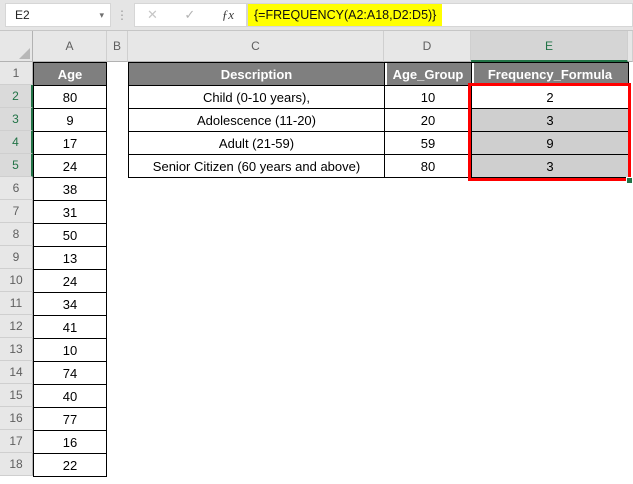 The width and height of the screenshot is (633, 484). Describe the element at coordinates (16, 188) in the screenshot. I see `row-header-6: 6` at that location.